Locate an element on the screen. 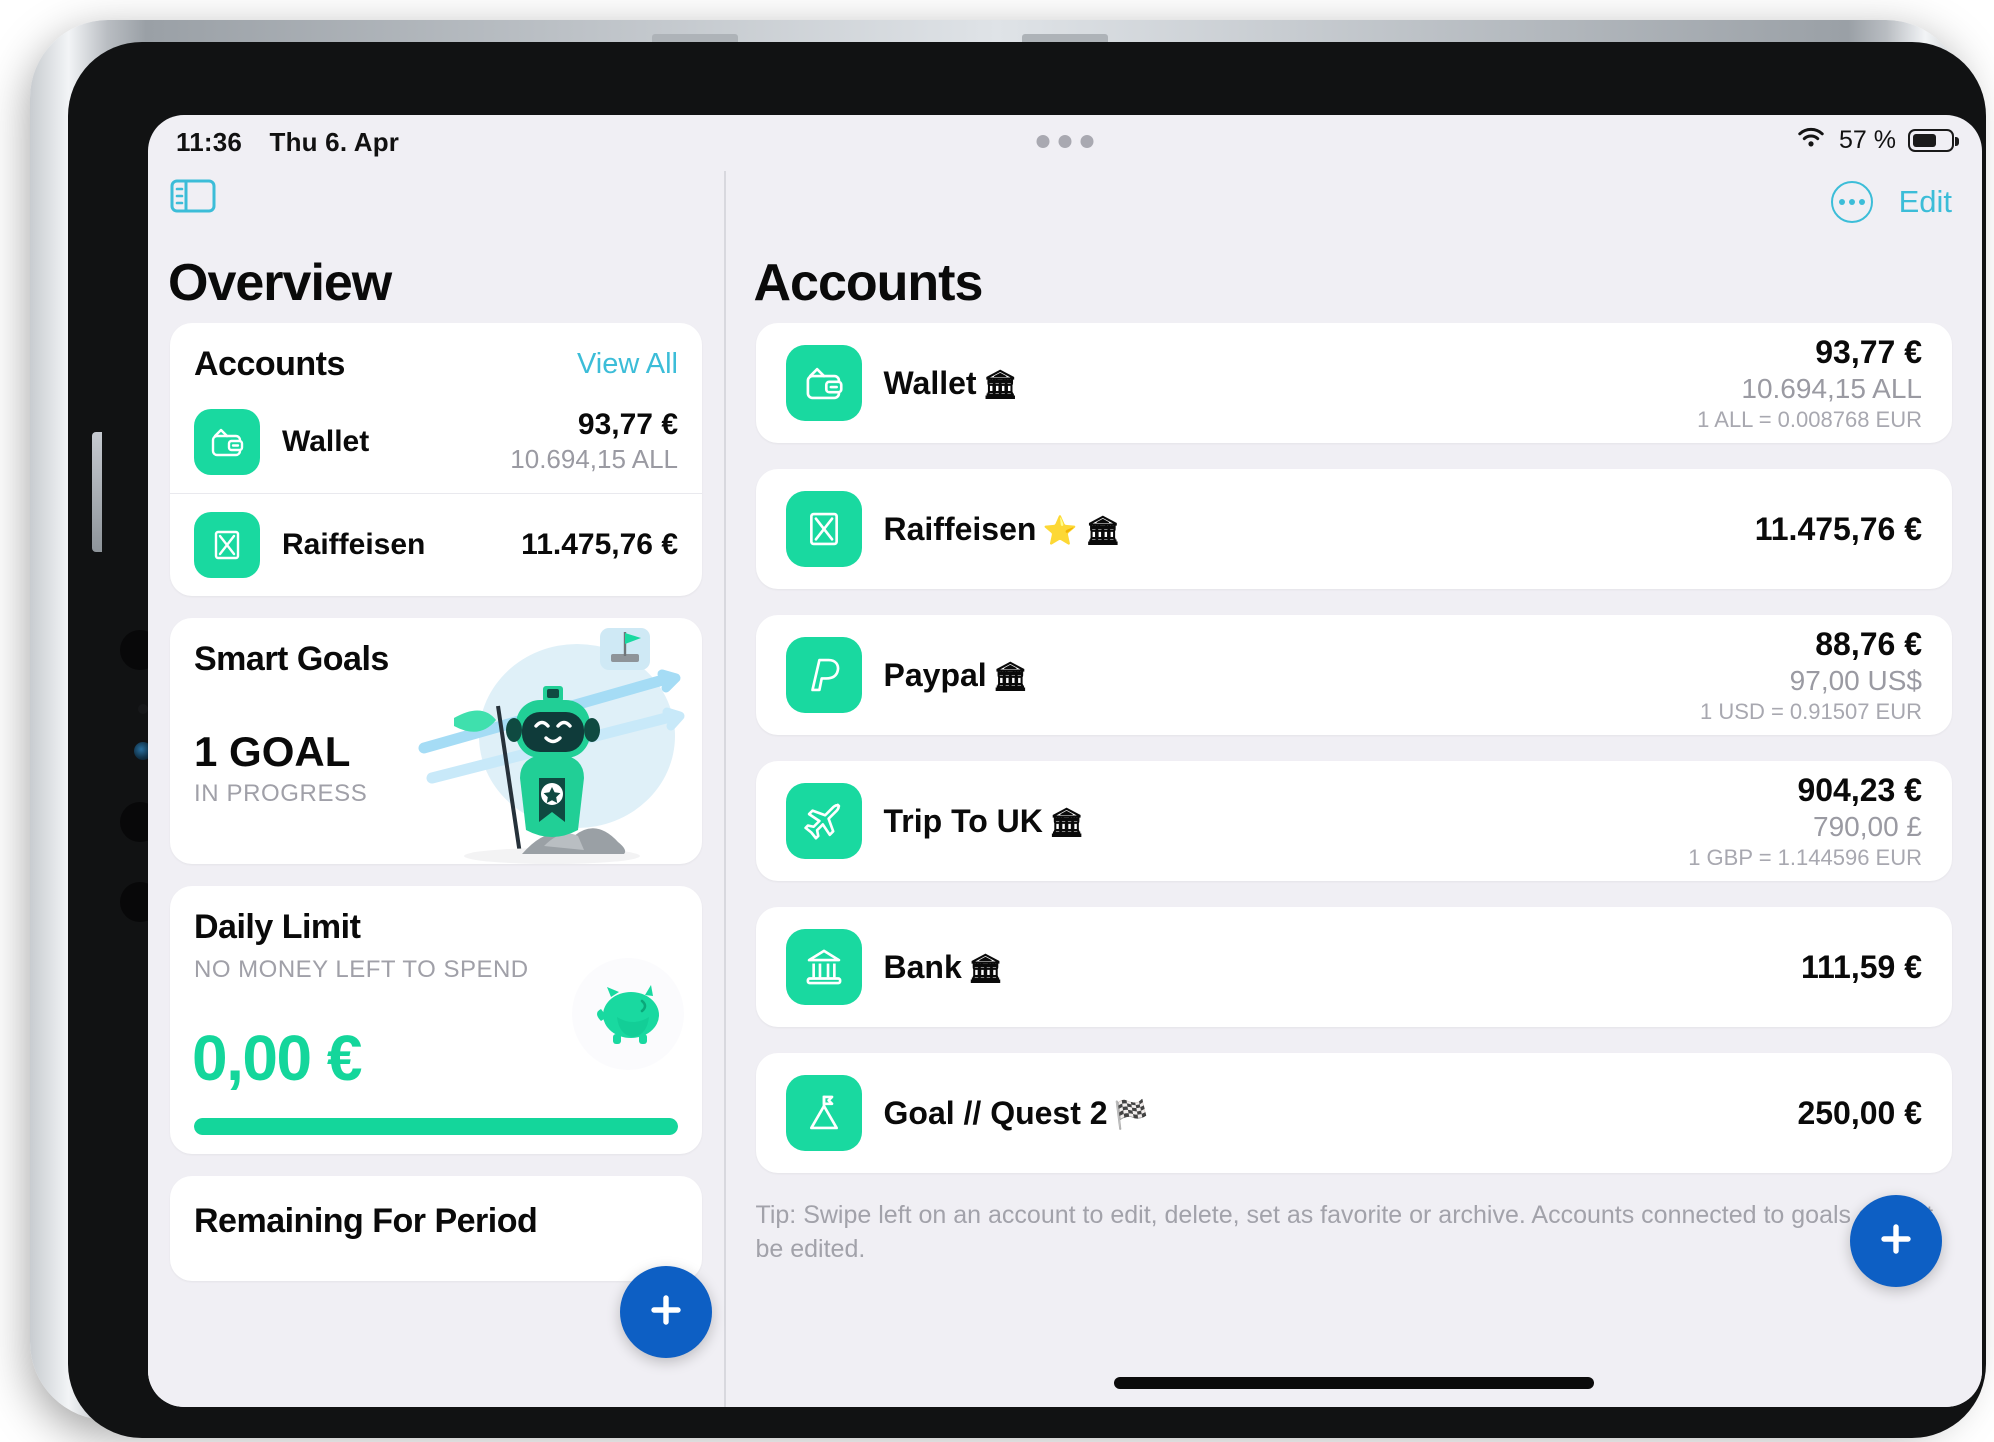 Image resolution: width=1994 pixels, height=1442 pixels. airplane-icon is located at coordinates (823, 821).